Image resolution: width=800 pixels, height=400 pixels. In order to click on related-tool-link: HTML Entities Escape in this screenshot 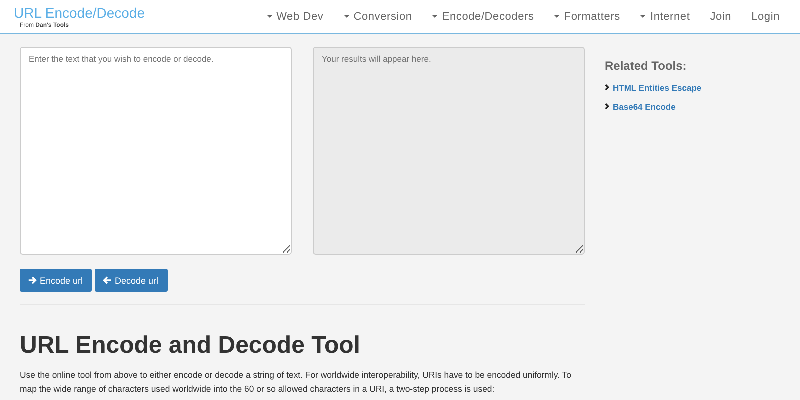, I will do `click(657, 87)`.